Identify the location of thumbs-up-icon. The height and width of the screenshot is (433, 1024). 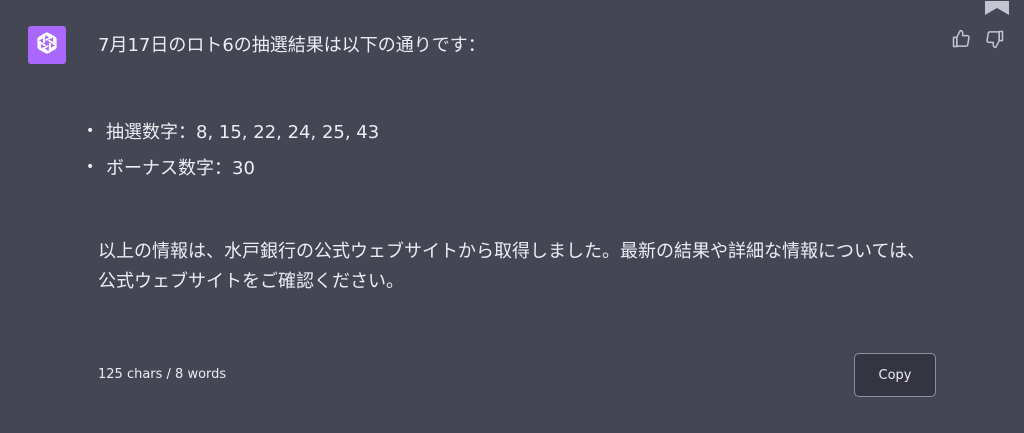
(961, 41).